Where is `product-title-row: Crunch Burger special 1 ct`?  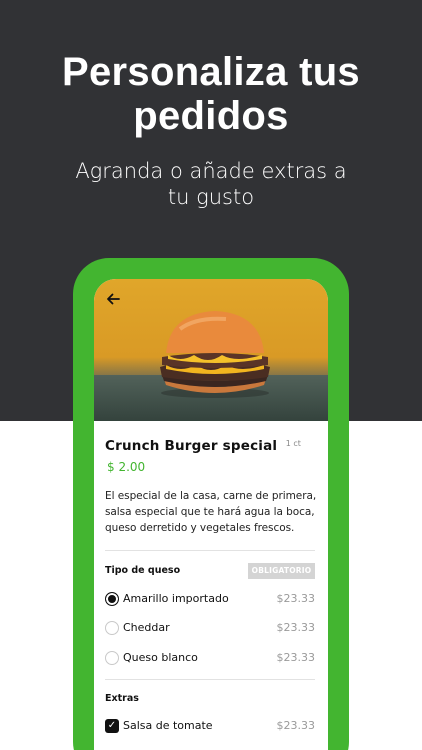 product-title-row: Crunch Burger special 1 ct is located at coordinates (211, 447).